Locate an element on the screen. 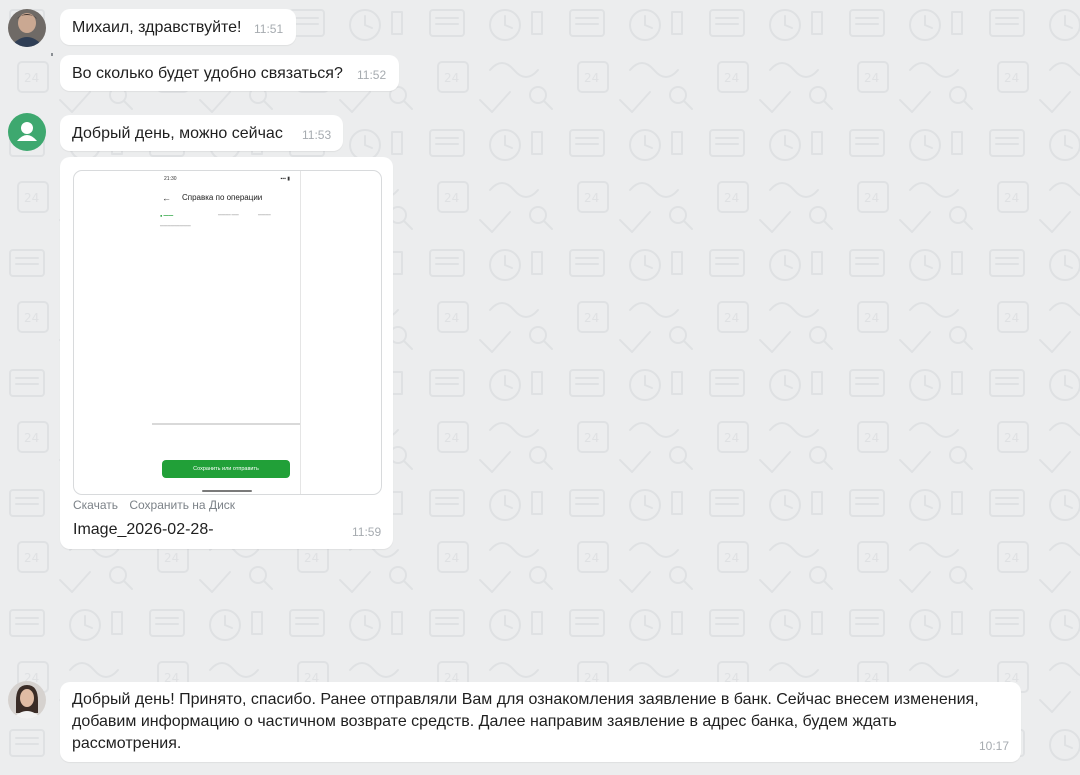  preview-detail-lines: ━━━━━━━ ━━━━ is located at coordinates (228, 215).